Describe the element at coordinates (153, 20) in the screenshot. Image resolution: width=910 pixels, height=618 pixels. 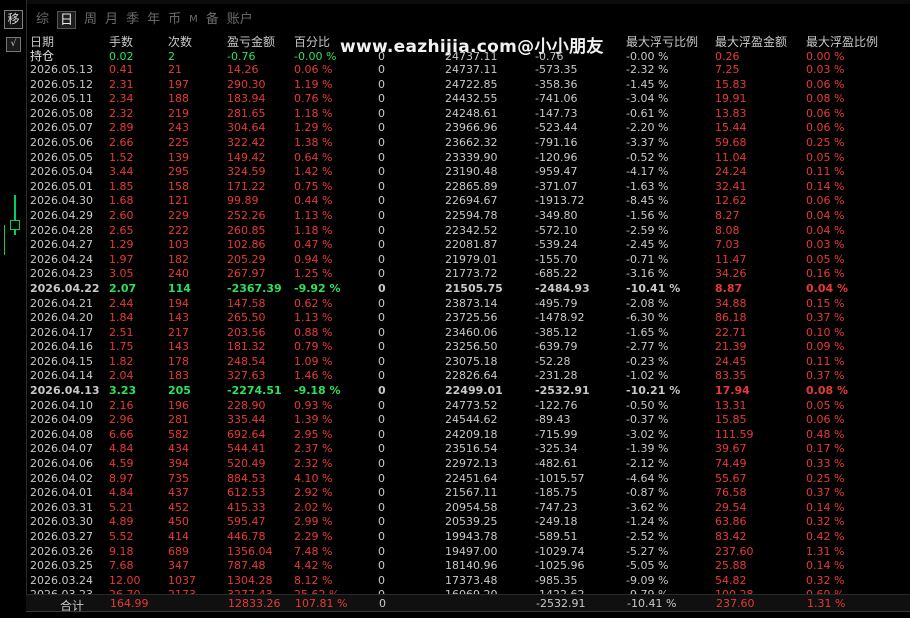
I see `tab-5: 年` at that location.